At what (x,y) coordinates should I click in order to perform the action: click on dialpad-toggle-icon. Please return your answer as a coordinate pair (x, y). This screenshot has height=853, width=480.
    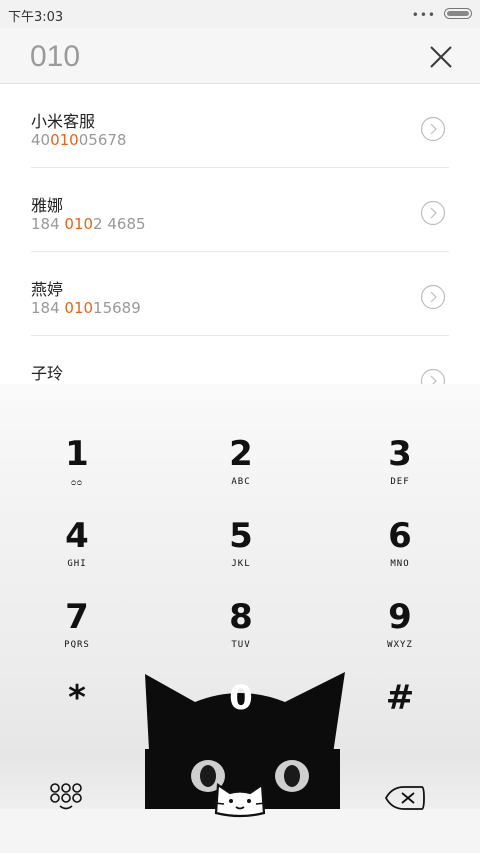
    Looking at the image, I should click on (68, 797).